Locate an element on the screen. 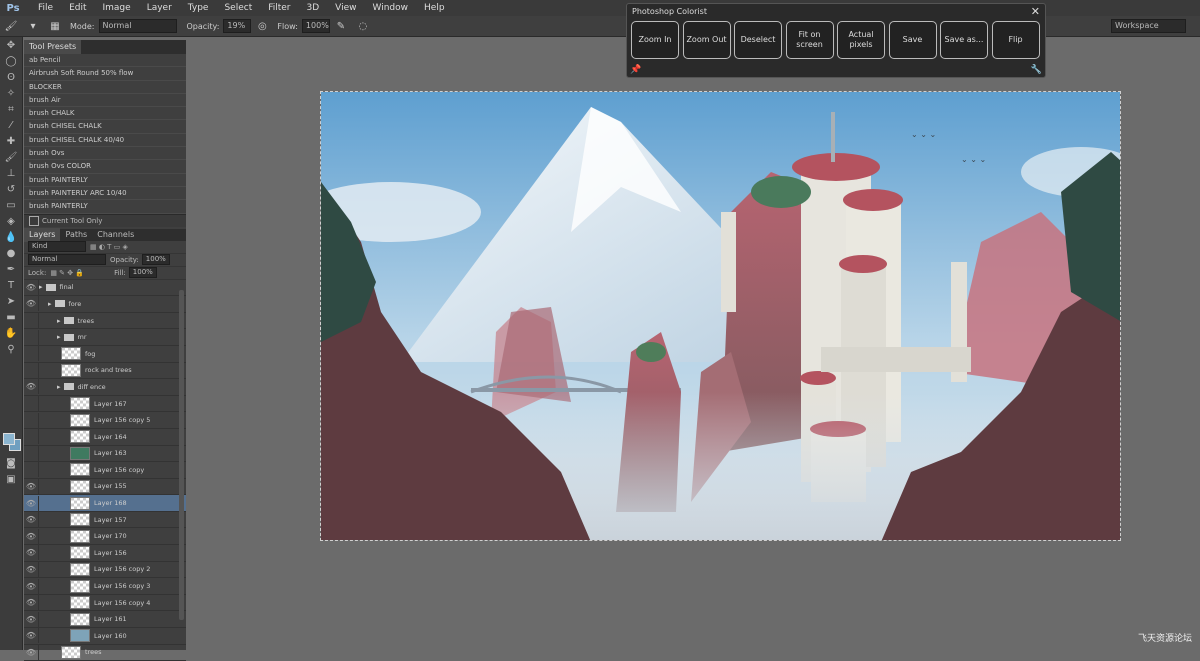 This screenshot has width=1200, height=661. tab-layers: Layers is located at coordinates (42, 234).